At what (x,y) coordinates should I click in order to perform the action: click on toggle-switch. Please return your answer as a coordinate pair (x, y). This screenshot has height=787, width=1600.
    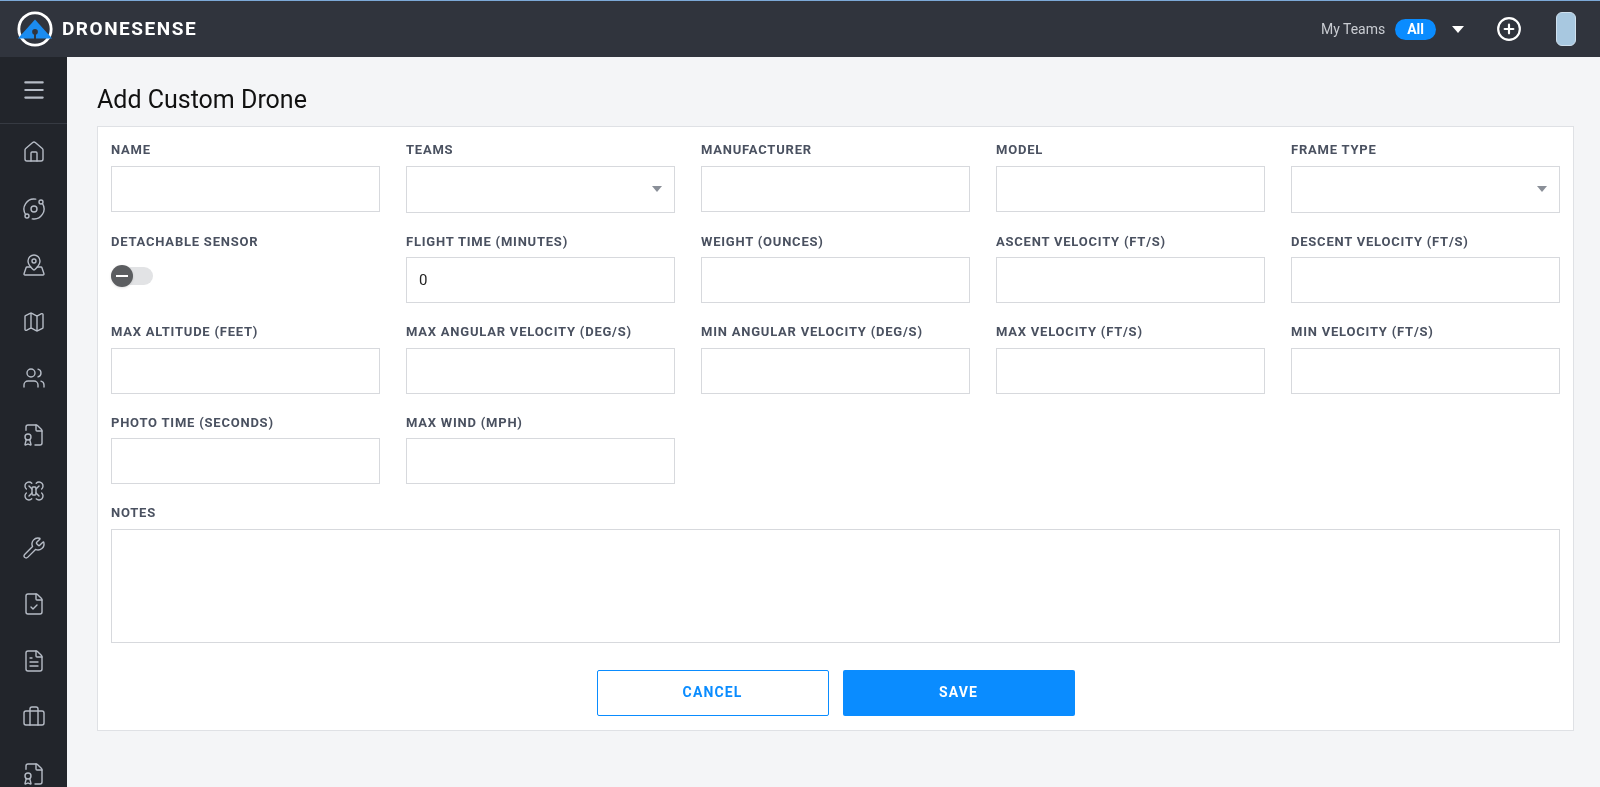
    Looking at the image, I should click on (132, 276).